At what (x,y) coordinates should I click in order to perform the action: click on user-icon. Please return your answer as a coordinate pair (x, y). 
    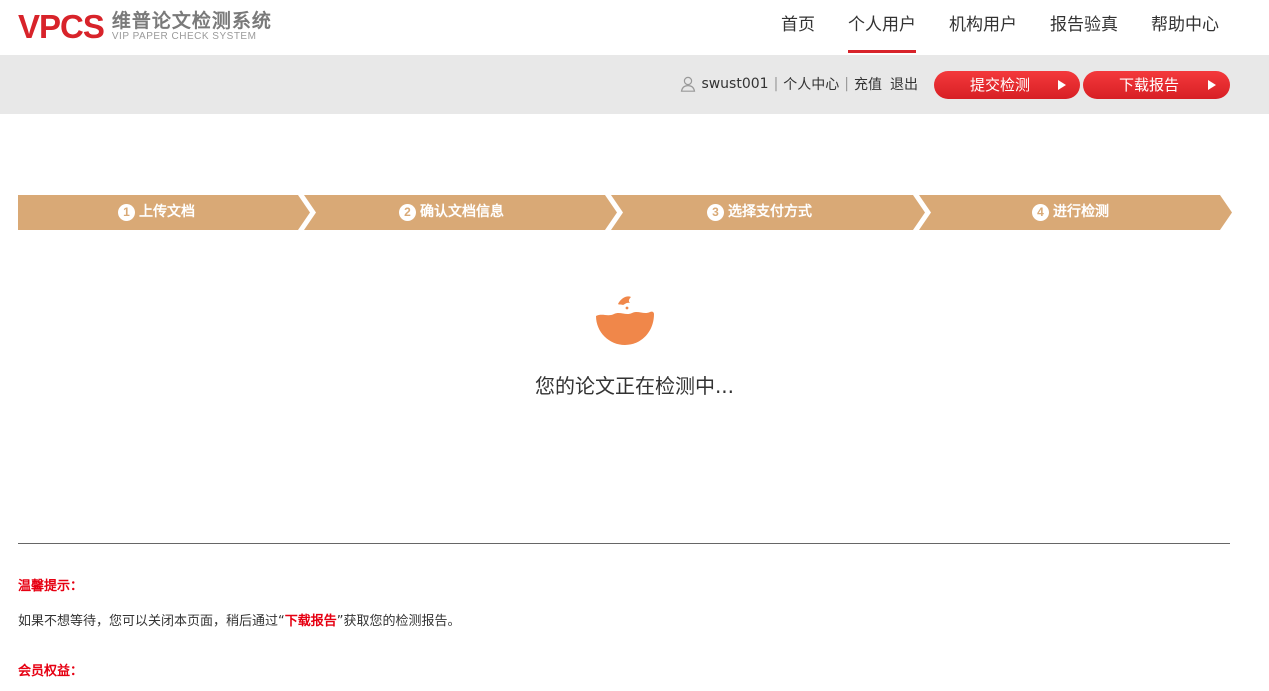
    Looking at the image, I should click on (688, 84).